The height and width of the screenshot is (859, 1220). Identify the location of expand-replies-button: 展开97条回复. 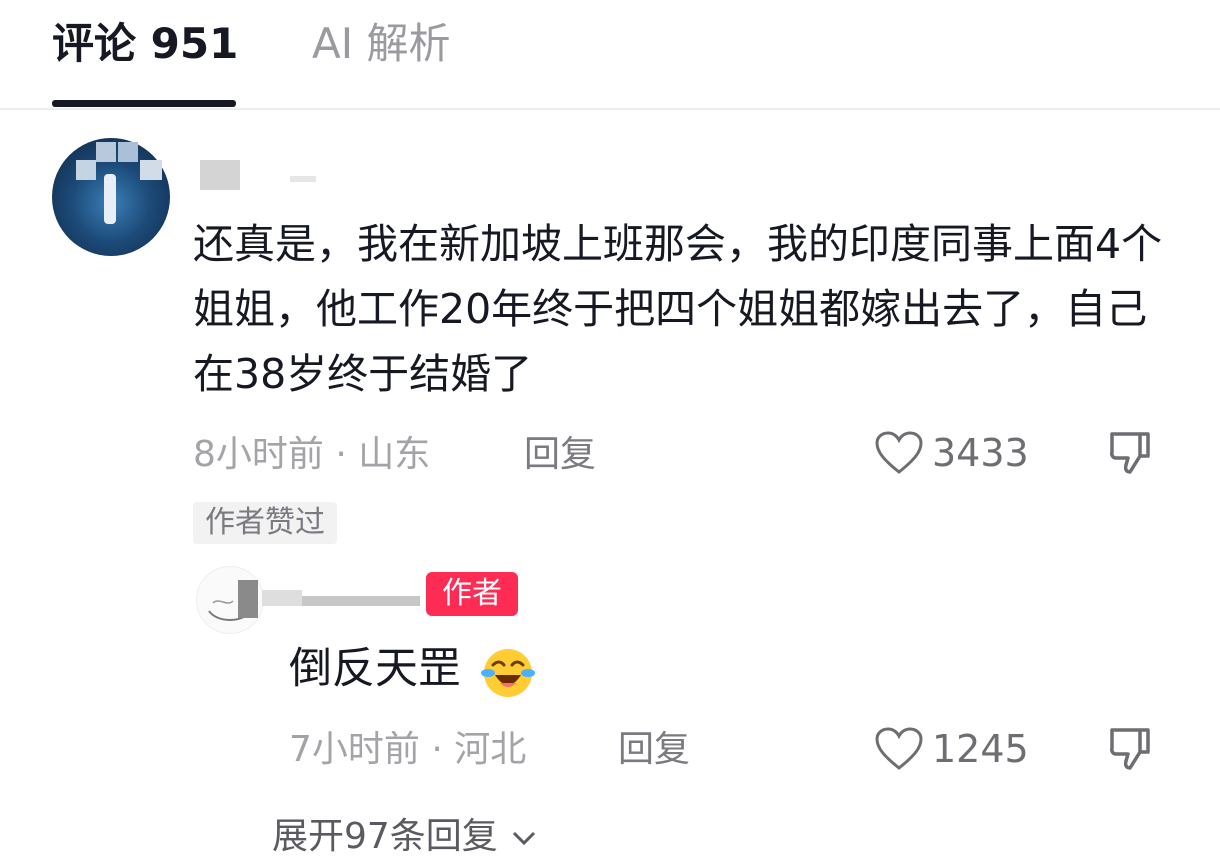
(405, 837).